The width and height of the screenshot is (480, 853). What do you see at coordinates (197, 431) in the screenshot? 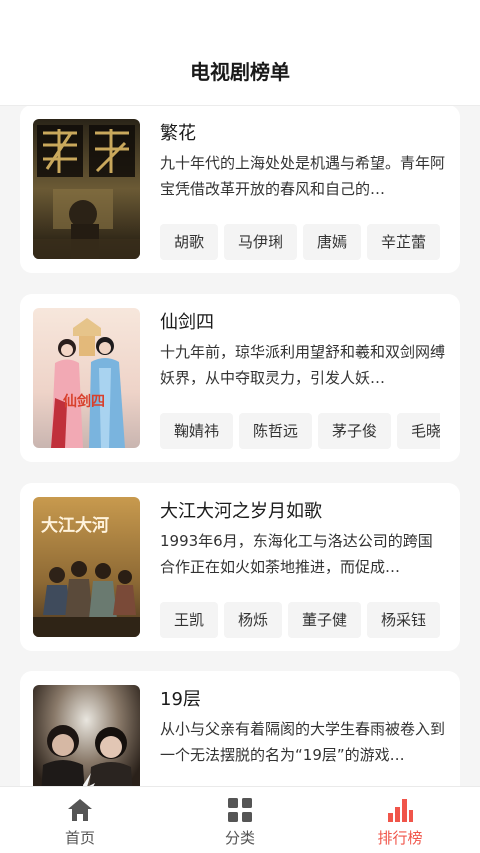
I see `cast-tag: 鞠婧祎` at bounding box center [197, 431].